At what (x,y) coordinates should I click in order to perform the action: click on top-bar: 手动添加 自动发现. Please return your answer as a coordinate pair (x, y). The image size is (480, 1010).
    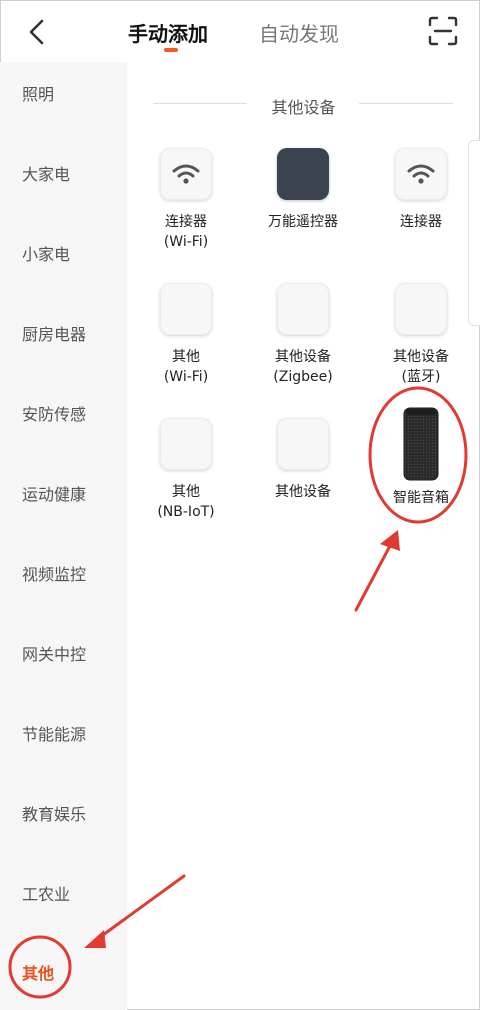
    Looking at the image, I should click on (240, 31).